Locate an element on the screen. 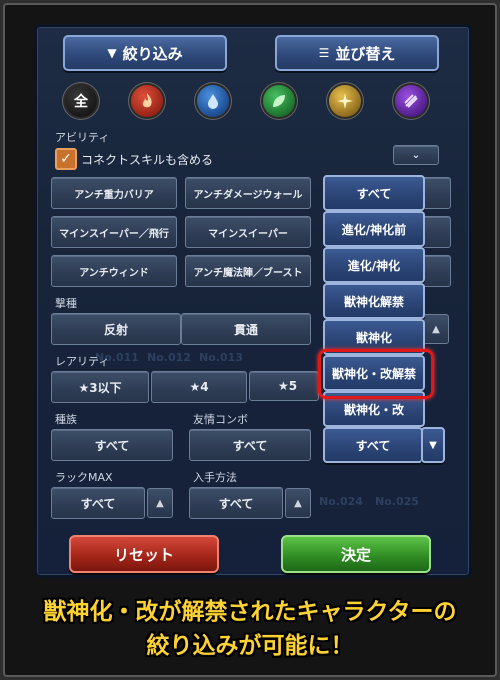 Image resolution: width=500 pixels, height=680 pixels. strike-scroll-button: ▲ is located at coordinates (436, 329).